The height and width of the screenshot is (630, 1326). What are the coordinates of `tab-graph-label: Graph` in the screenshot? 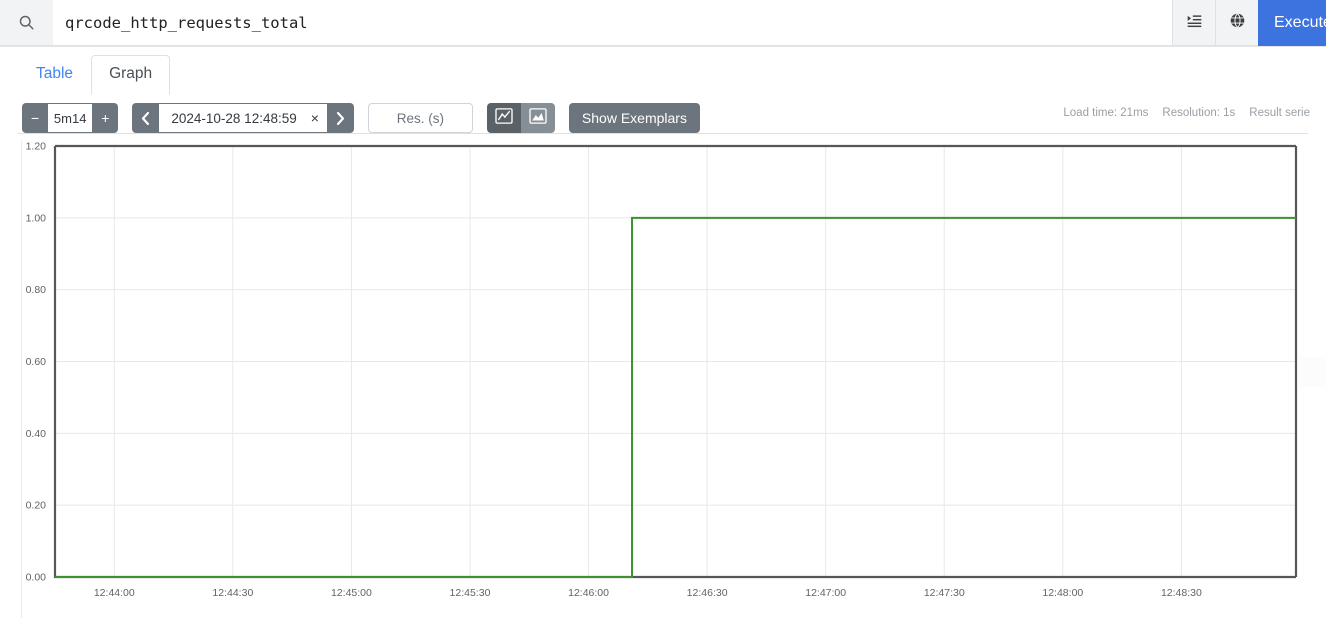 It's located at (131, 74).